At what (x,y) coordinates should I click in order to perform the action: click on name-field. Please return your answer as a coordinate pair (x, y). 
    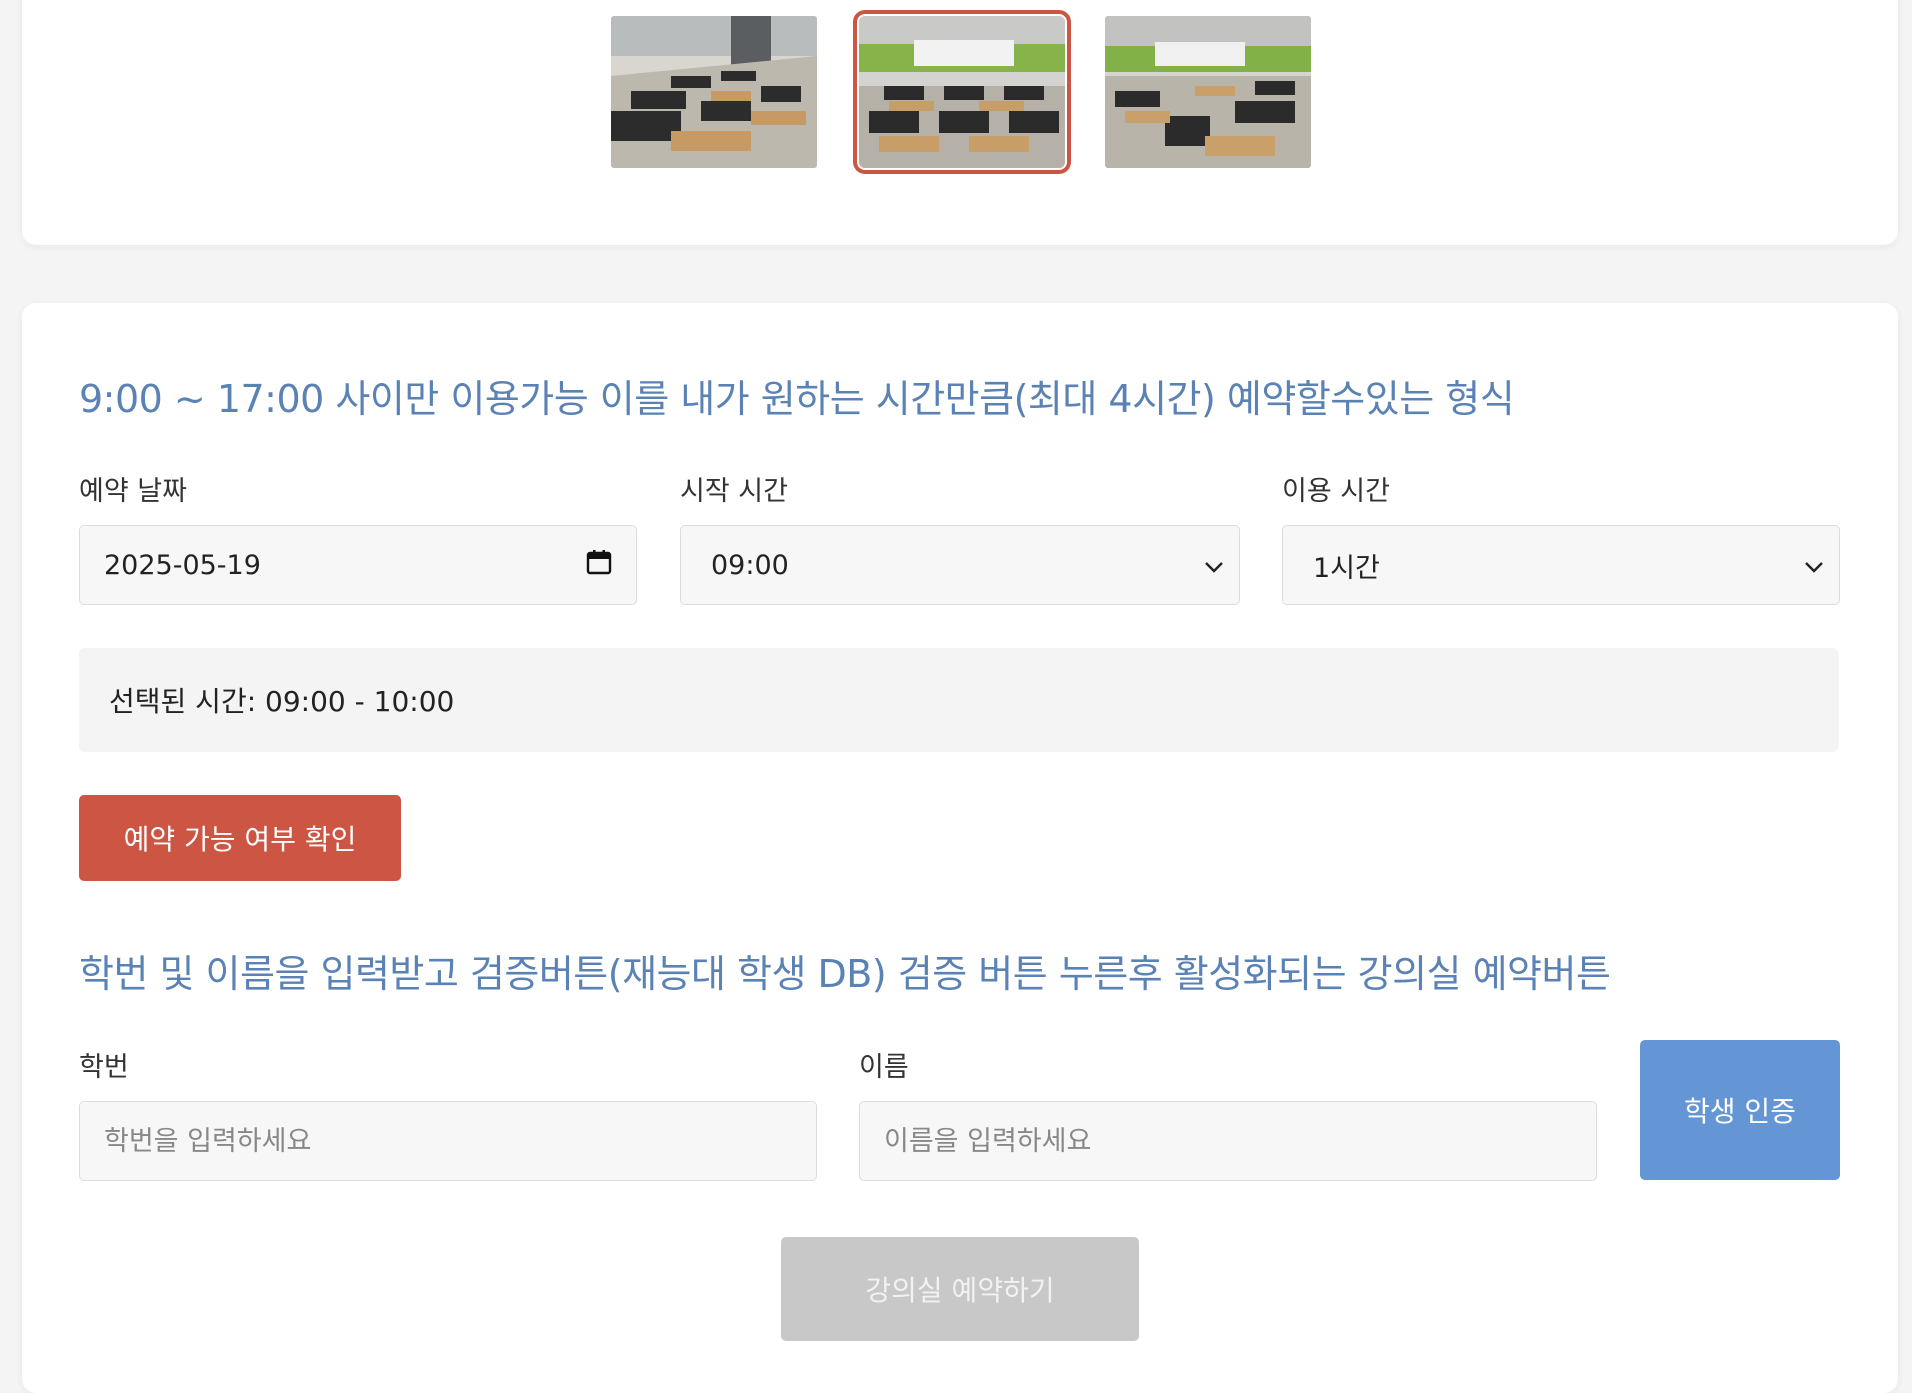
    Looking at the image, I should click on (1228, 1141).